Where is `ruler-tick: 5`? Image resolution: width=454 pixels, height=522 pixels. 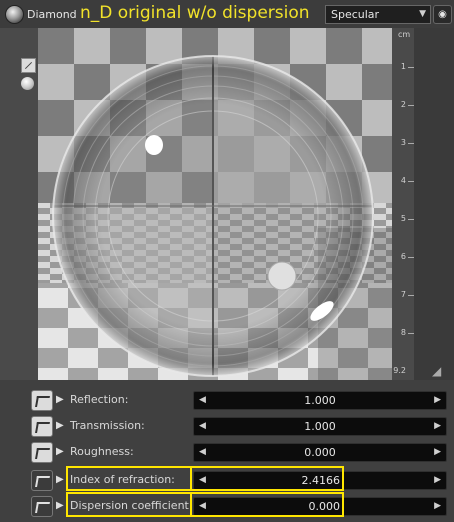
ruler-tick: 5 is located at coordinates (403, 218).